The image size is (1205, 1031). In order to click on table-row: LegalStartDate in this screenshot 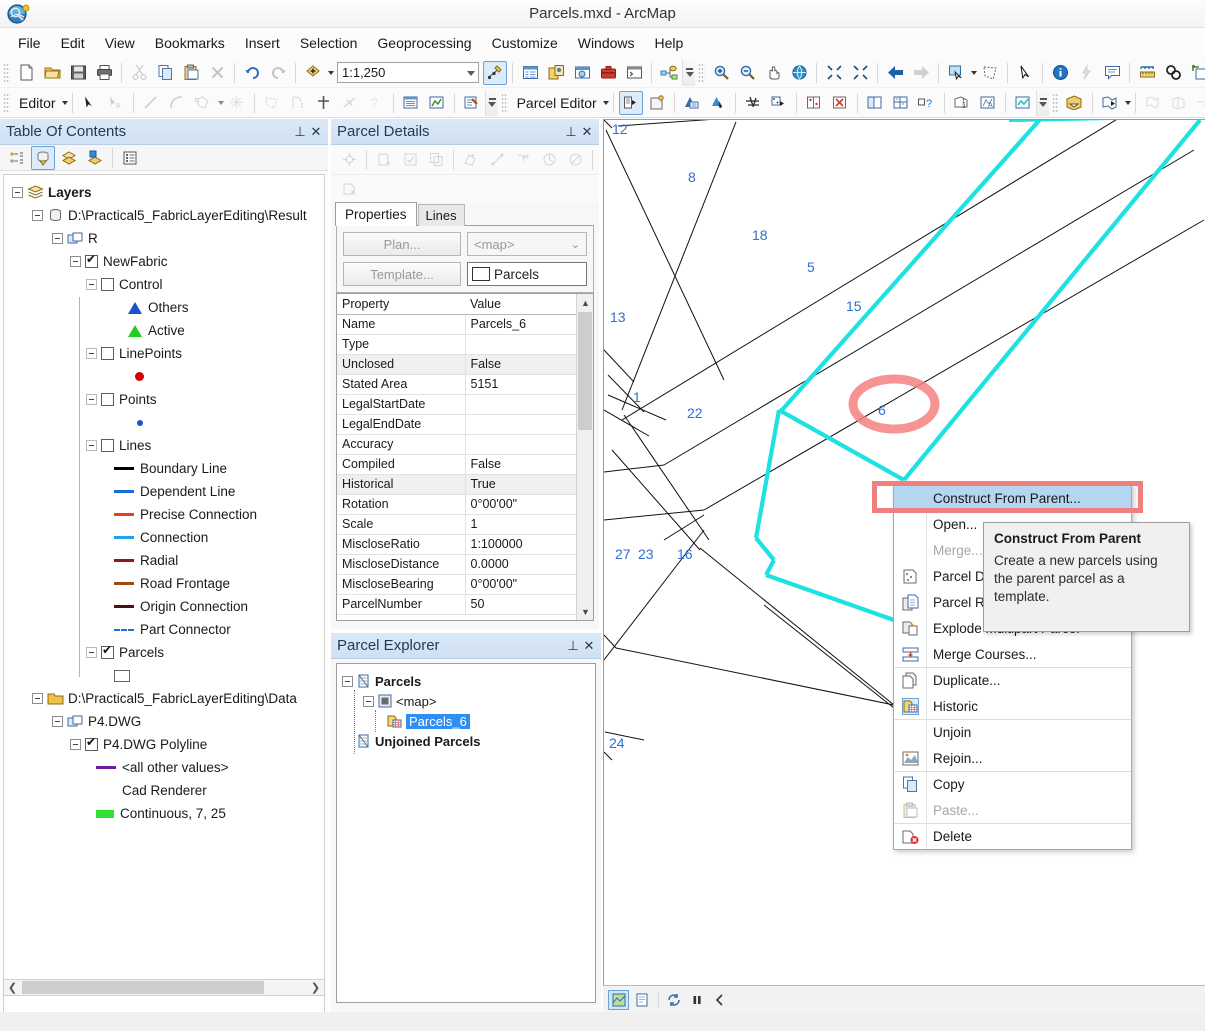, I will do `click(465, 404)`.